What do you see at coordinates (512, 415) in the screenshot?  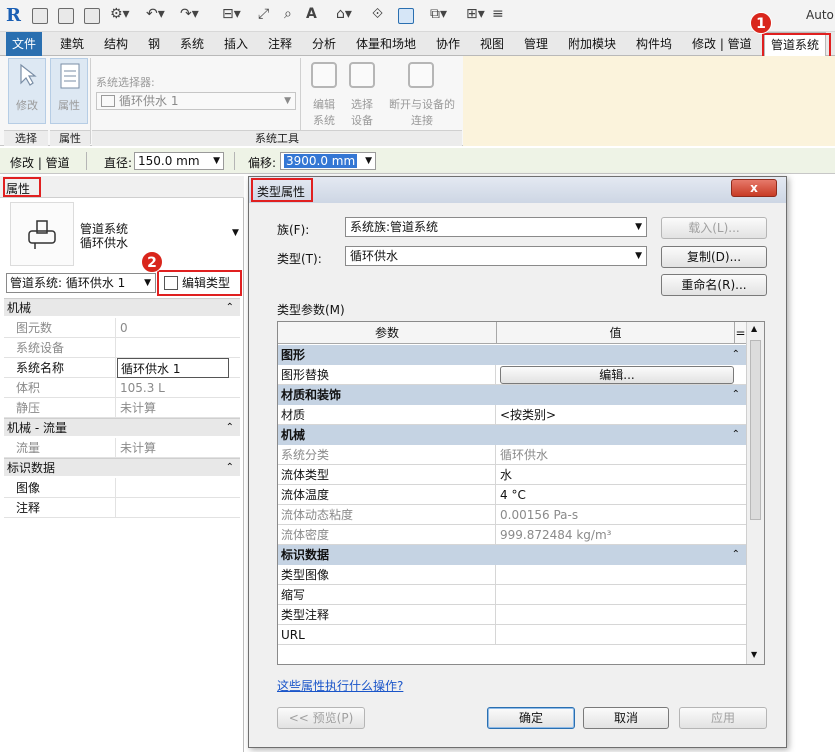 I see `parameter-row: 材质 <按类别>` at bounding box center [512, 415].